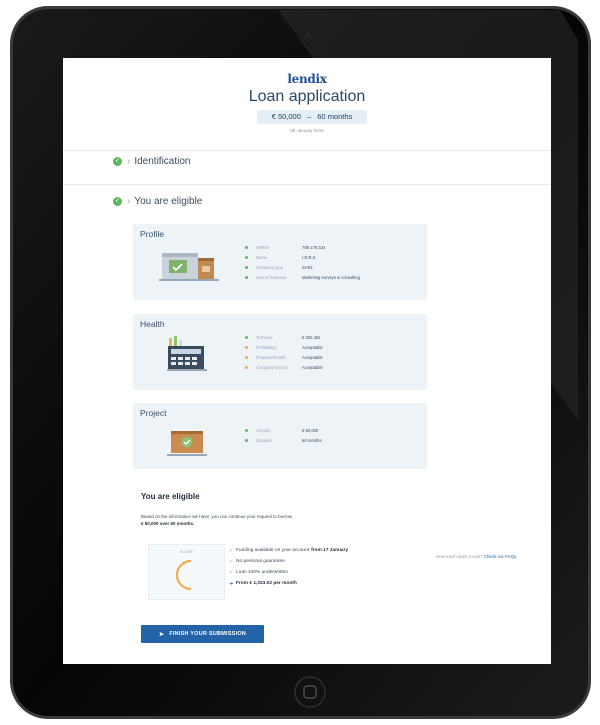  Describe the element at coordinates (183, 575) in the screenshot. I see `score-gauge-icon` at that location.